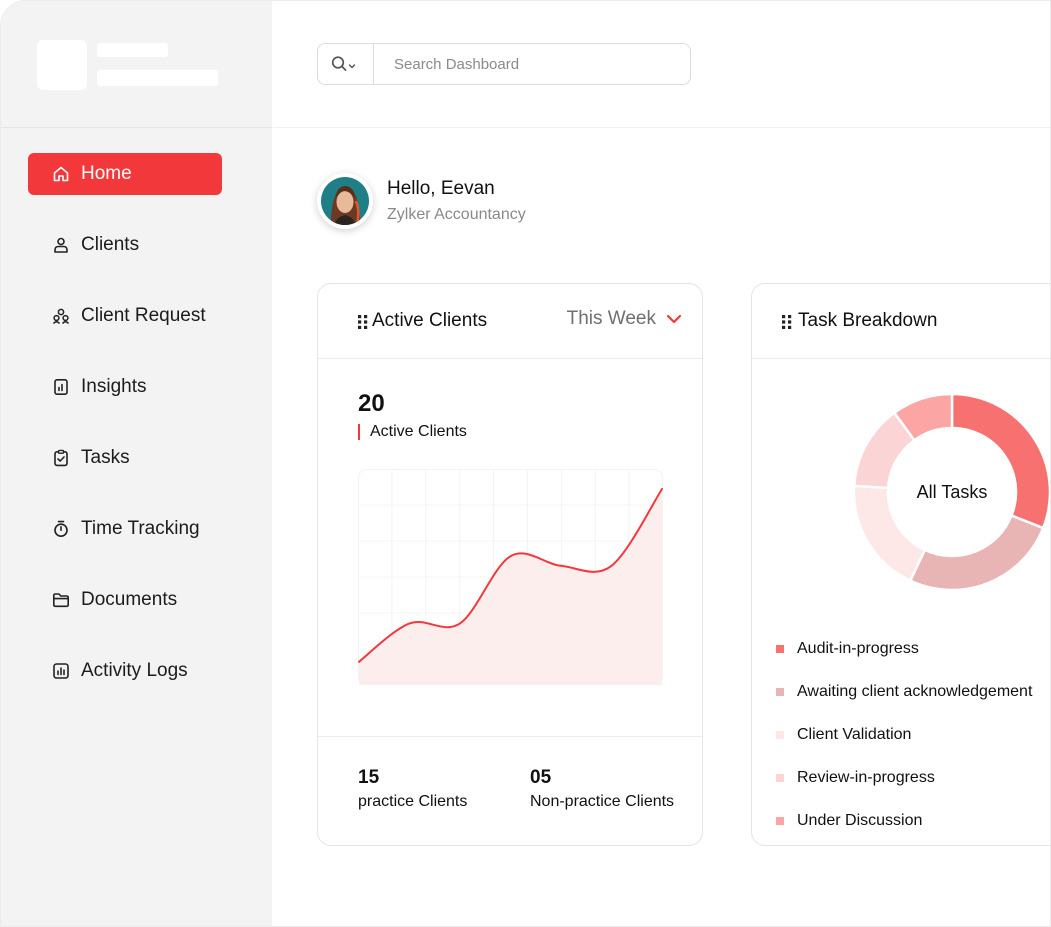 The image size is (1051, 927). I want to click on folder-icon, so click(61, 600).